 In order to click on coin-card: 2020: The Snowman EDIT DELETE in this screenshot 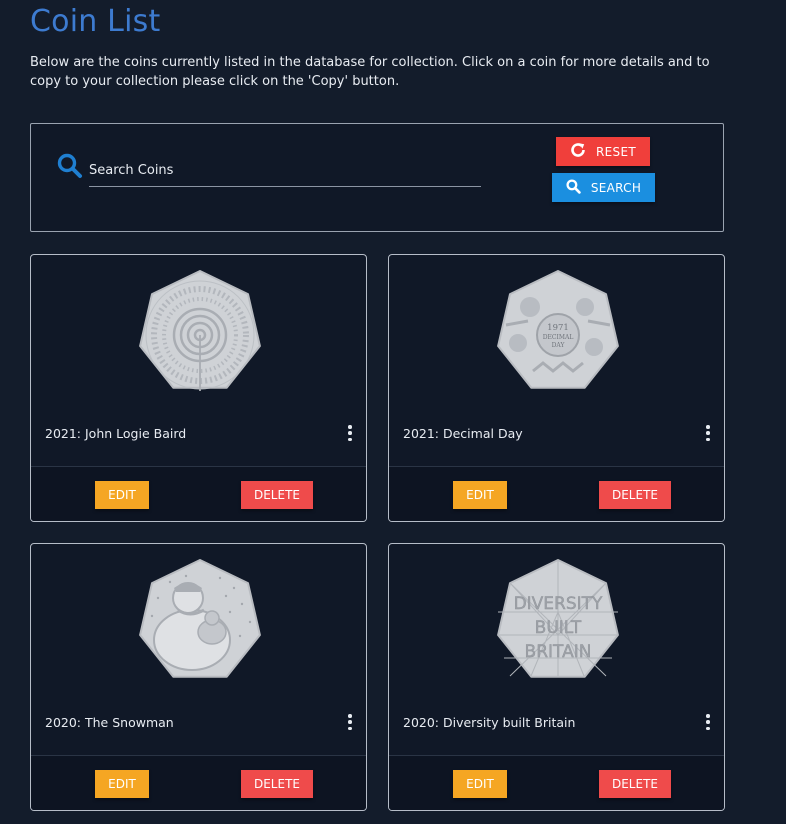, I will do `click(198, 677)`.